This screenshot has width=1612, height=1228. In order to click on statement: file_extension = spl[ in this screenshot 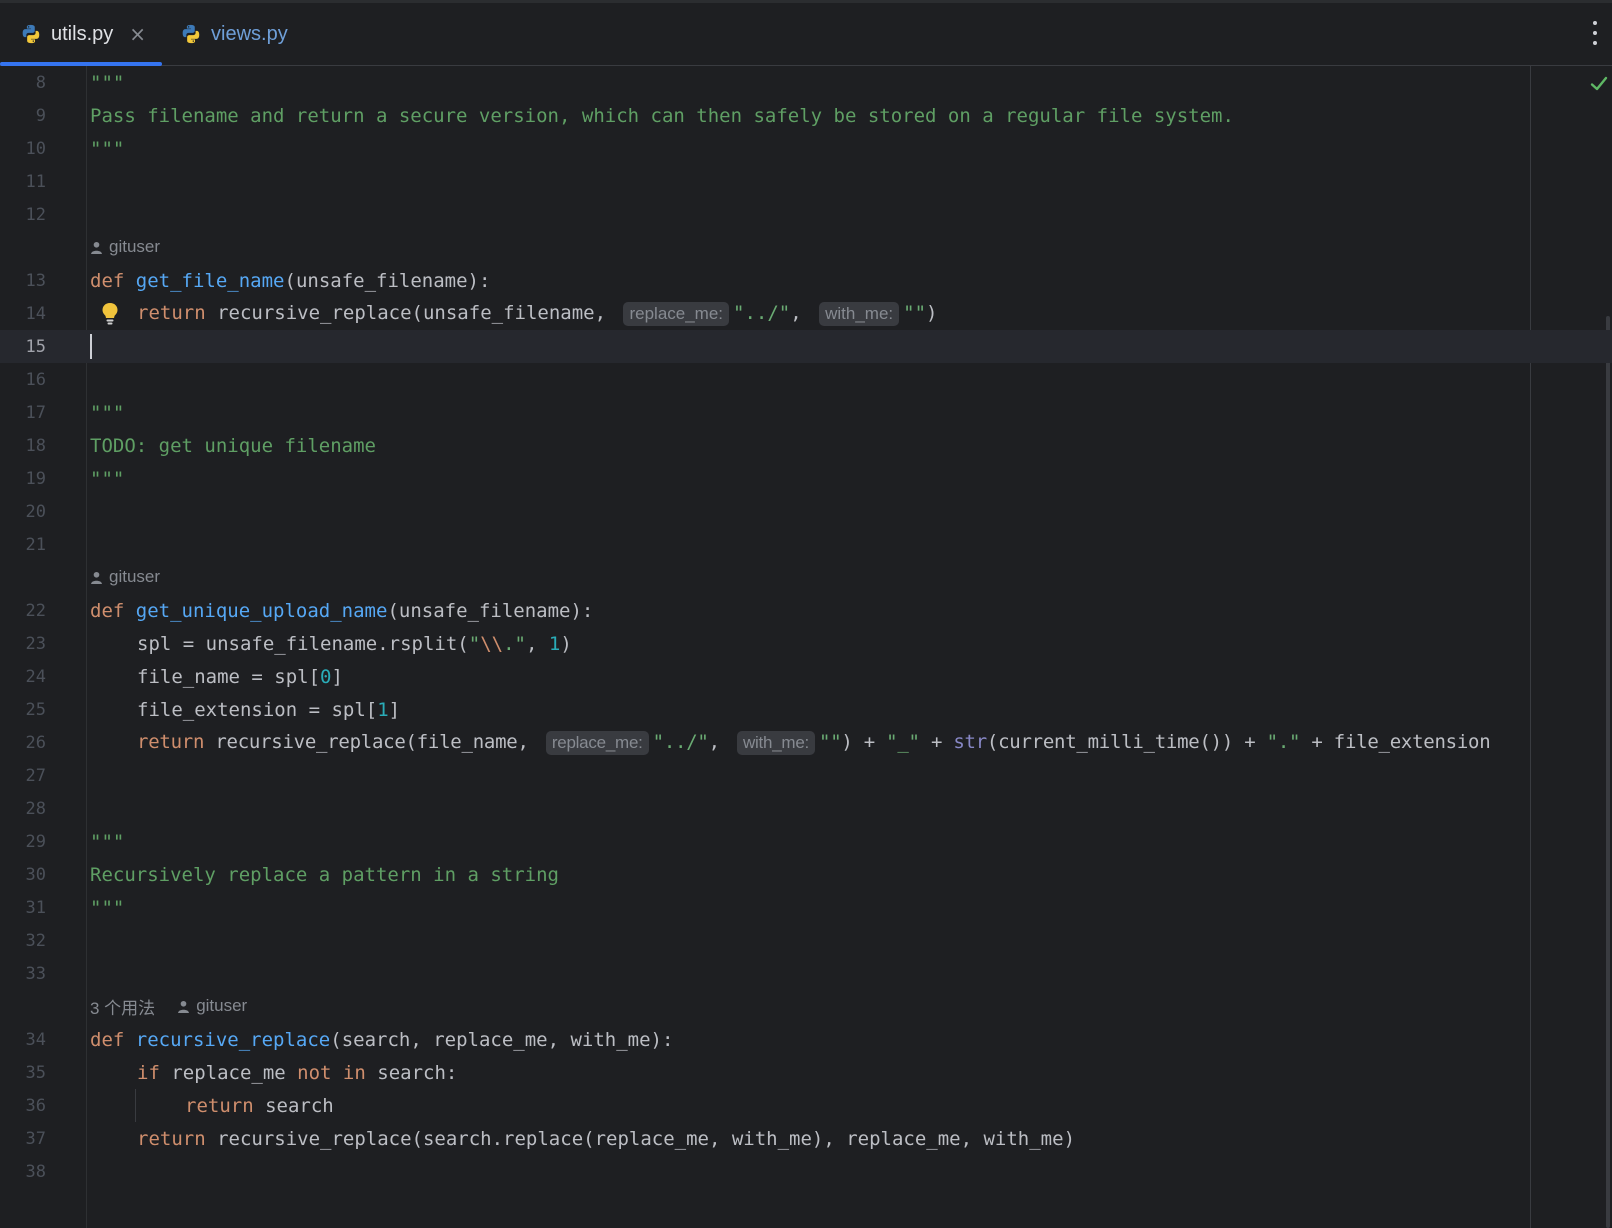, I will do `click(257, 709)`.